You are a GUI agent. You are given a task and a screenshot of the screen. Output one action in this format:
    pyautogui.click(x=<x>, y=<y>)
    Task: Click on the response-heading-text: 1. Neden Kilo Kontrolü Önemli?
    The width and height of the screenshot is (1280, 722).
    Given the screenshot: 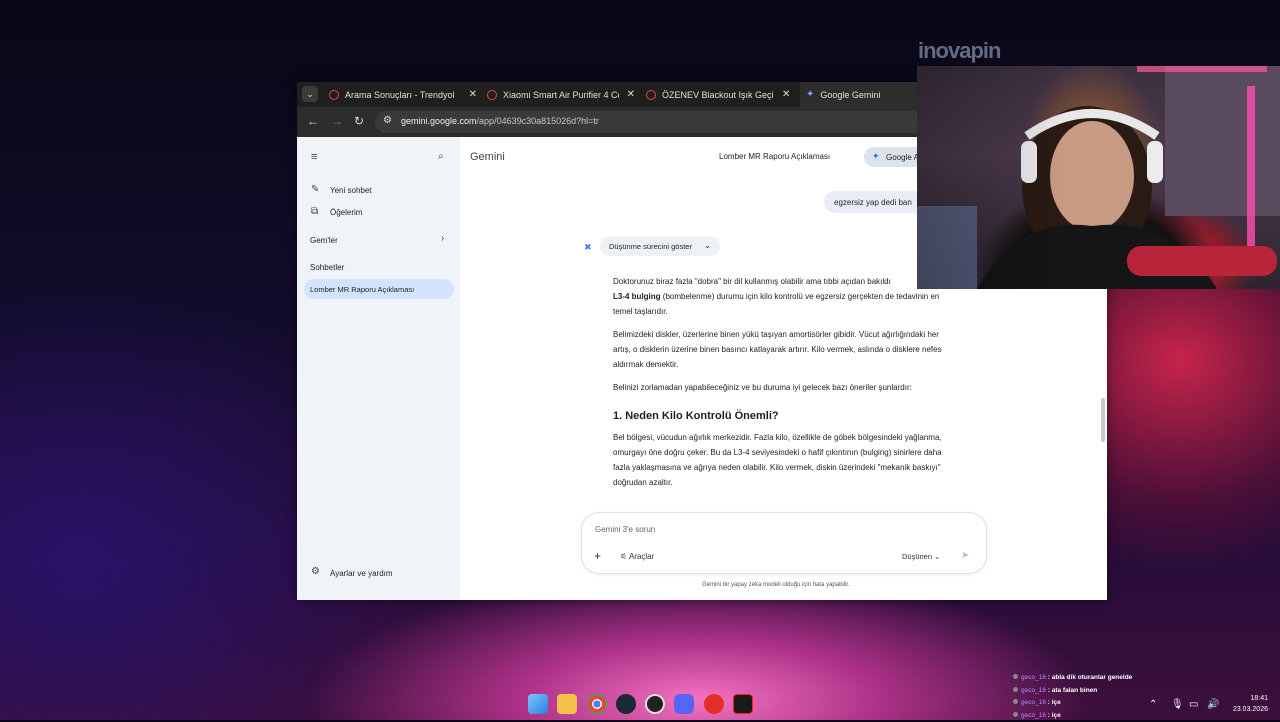 What is the action you would take?
    pyautogui.click(x=783, y=416)
    